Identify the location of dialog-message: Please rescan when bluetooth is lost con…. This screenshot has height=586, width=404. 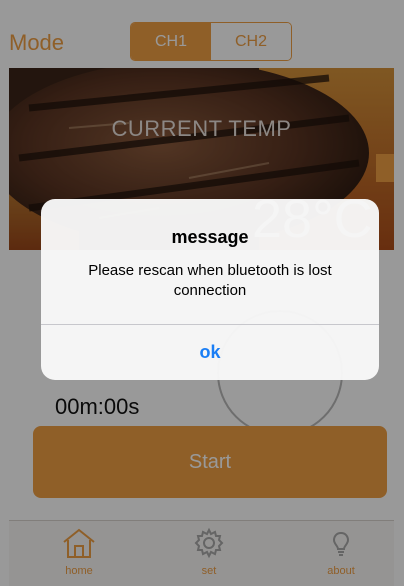
(210, 280).